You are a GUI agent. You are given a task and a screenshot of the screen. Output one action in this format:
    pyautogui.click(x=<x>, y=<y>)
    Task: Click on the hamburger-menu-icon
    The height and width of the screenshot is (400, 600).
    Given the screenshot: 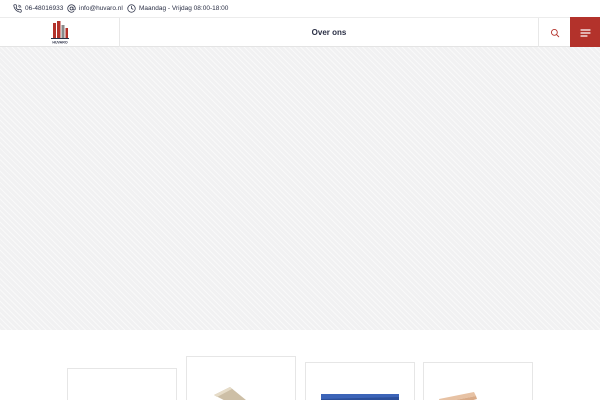 What is the action you would take?
    pyautogui.click(x=585, y=32)
    